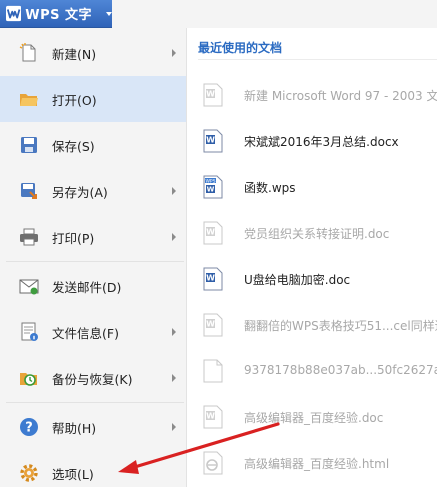 This screenshot has width=437, height=487. Describe the element at coordinates (312, 187) in the screenshot. I see `recent-doc-item: WPS W 函数.wps` at that location.